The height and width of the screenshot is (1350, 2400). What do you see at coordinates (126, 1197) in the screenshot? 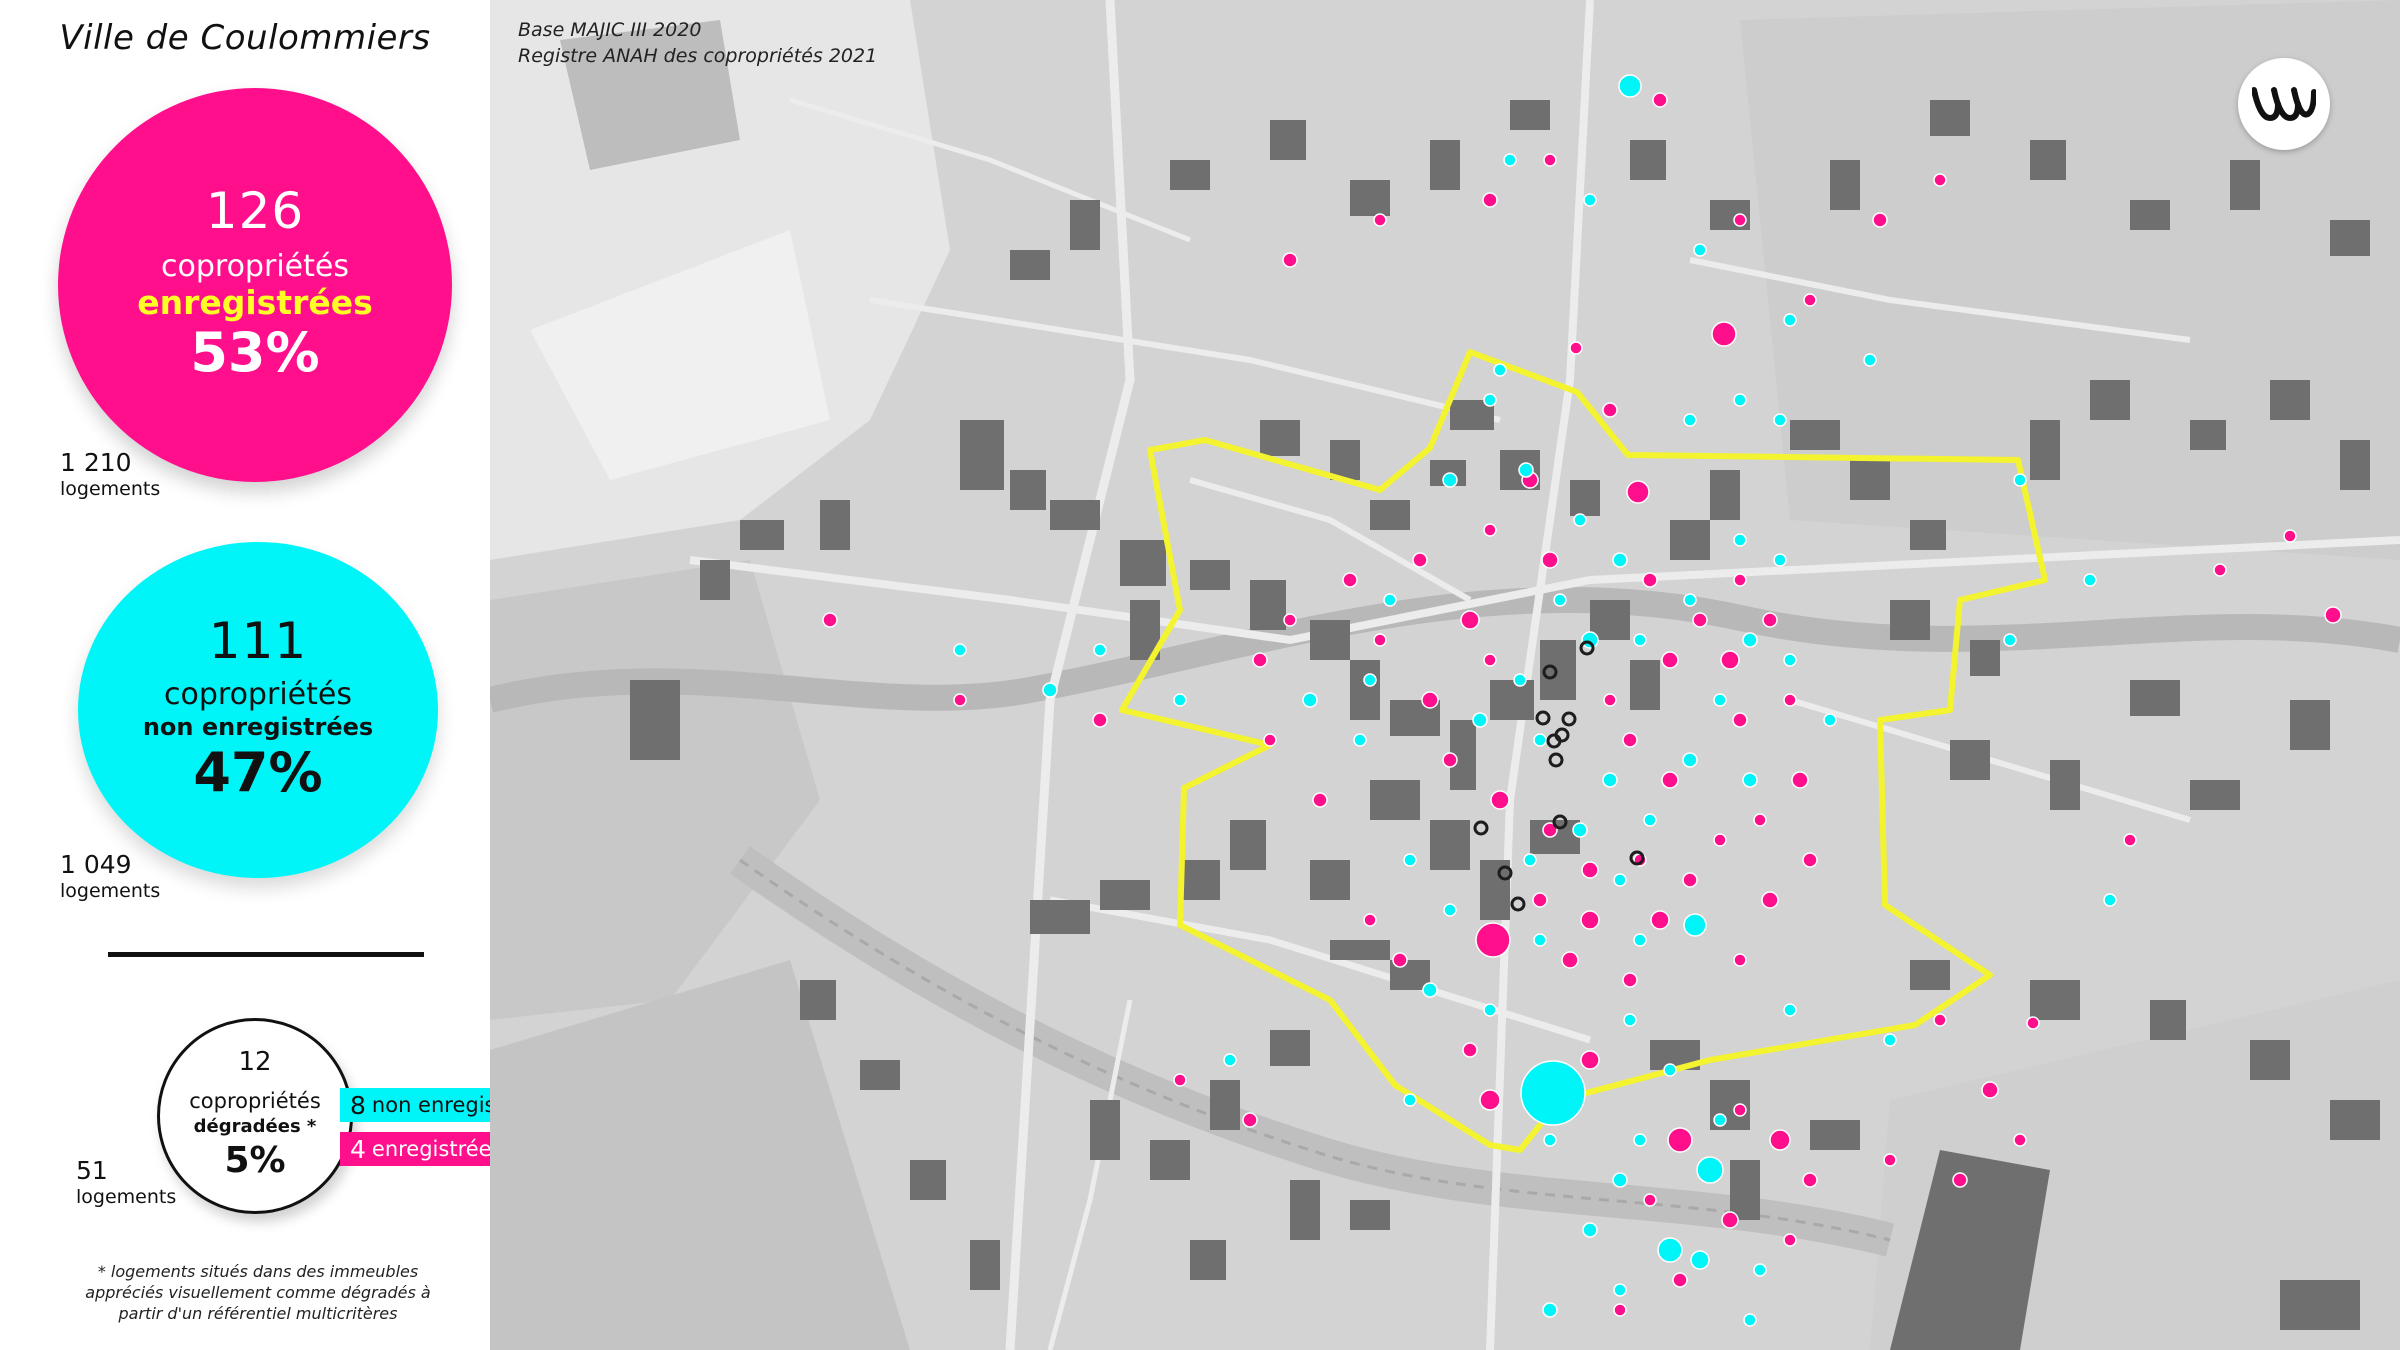
I see `degraded-logements-label: logements` at bounding box center [126, 1197].